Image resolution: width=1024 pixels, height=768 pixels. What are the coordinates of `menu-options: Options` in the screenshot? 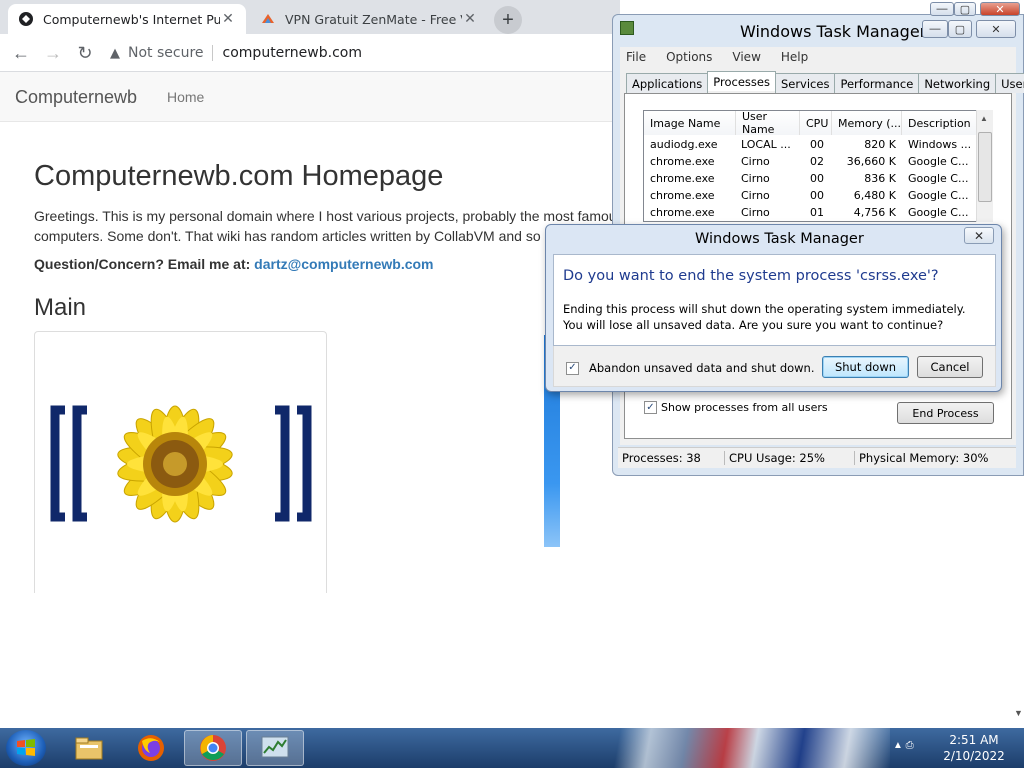 It's located at (689, 57).